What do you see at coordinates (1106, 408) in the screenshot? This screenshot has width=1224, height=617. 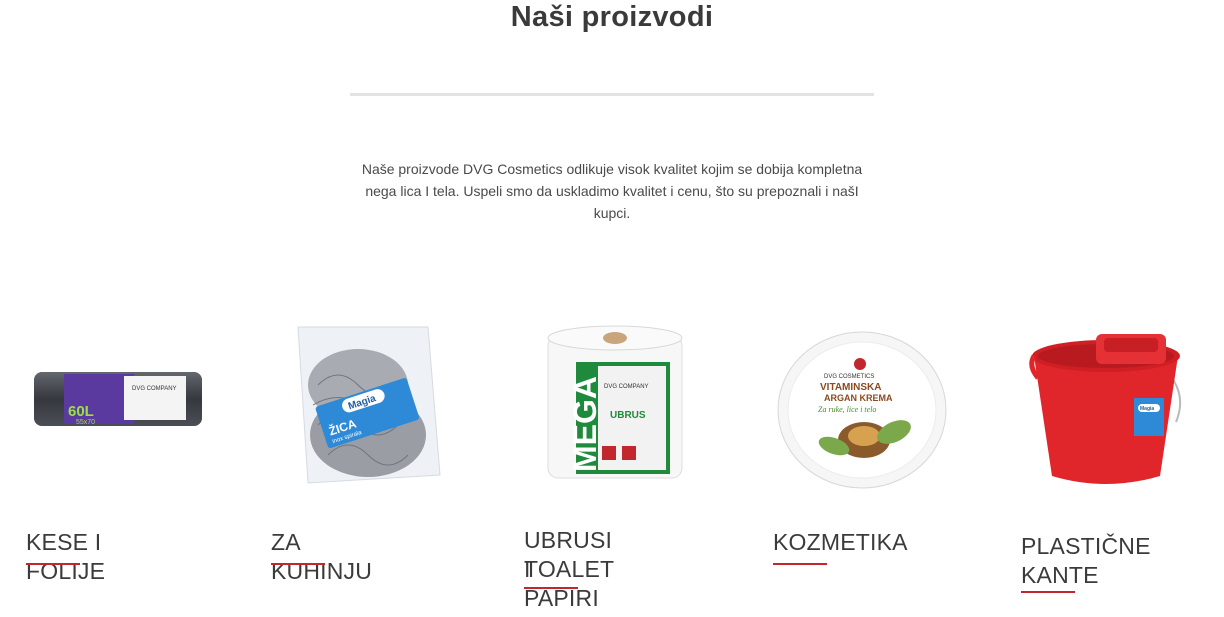 I see `product-image-red-bucket: Magia` at bounding box center [1106, 408].